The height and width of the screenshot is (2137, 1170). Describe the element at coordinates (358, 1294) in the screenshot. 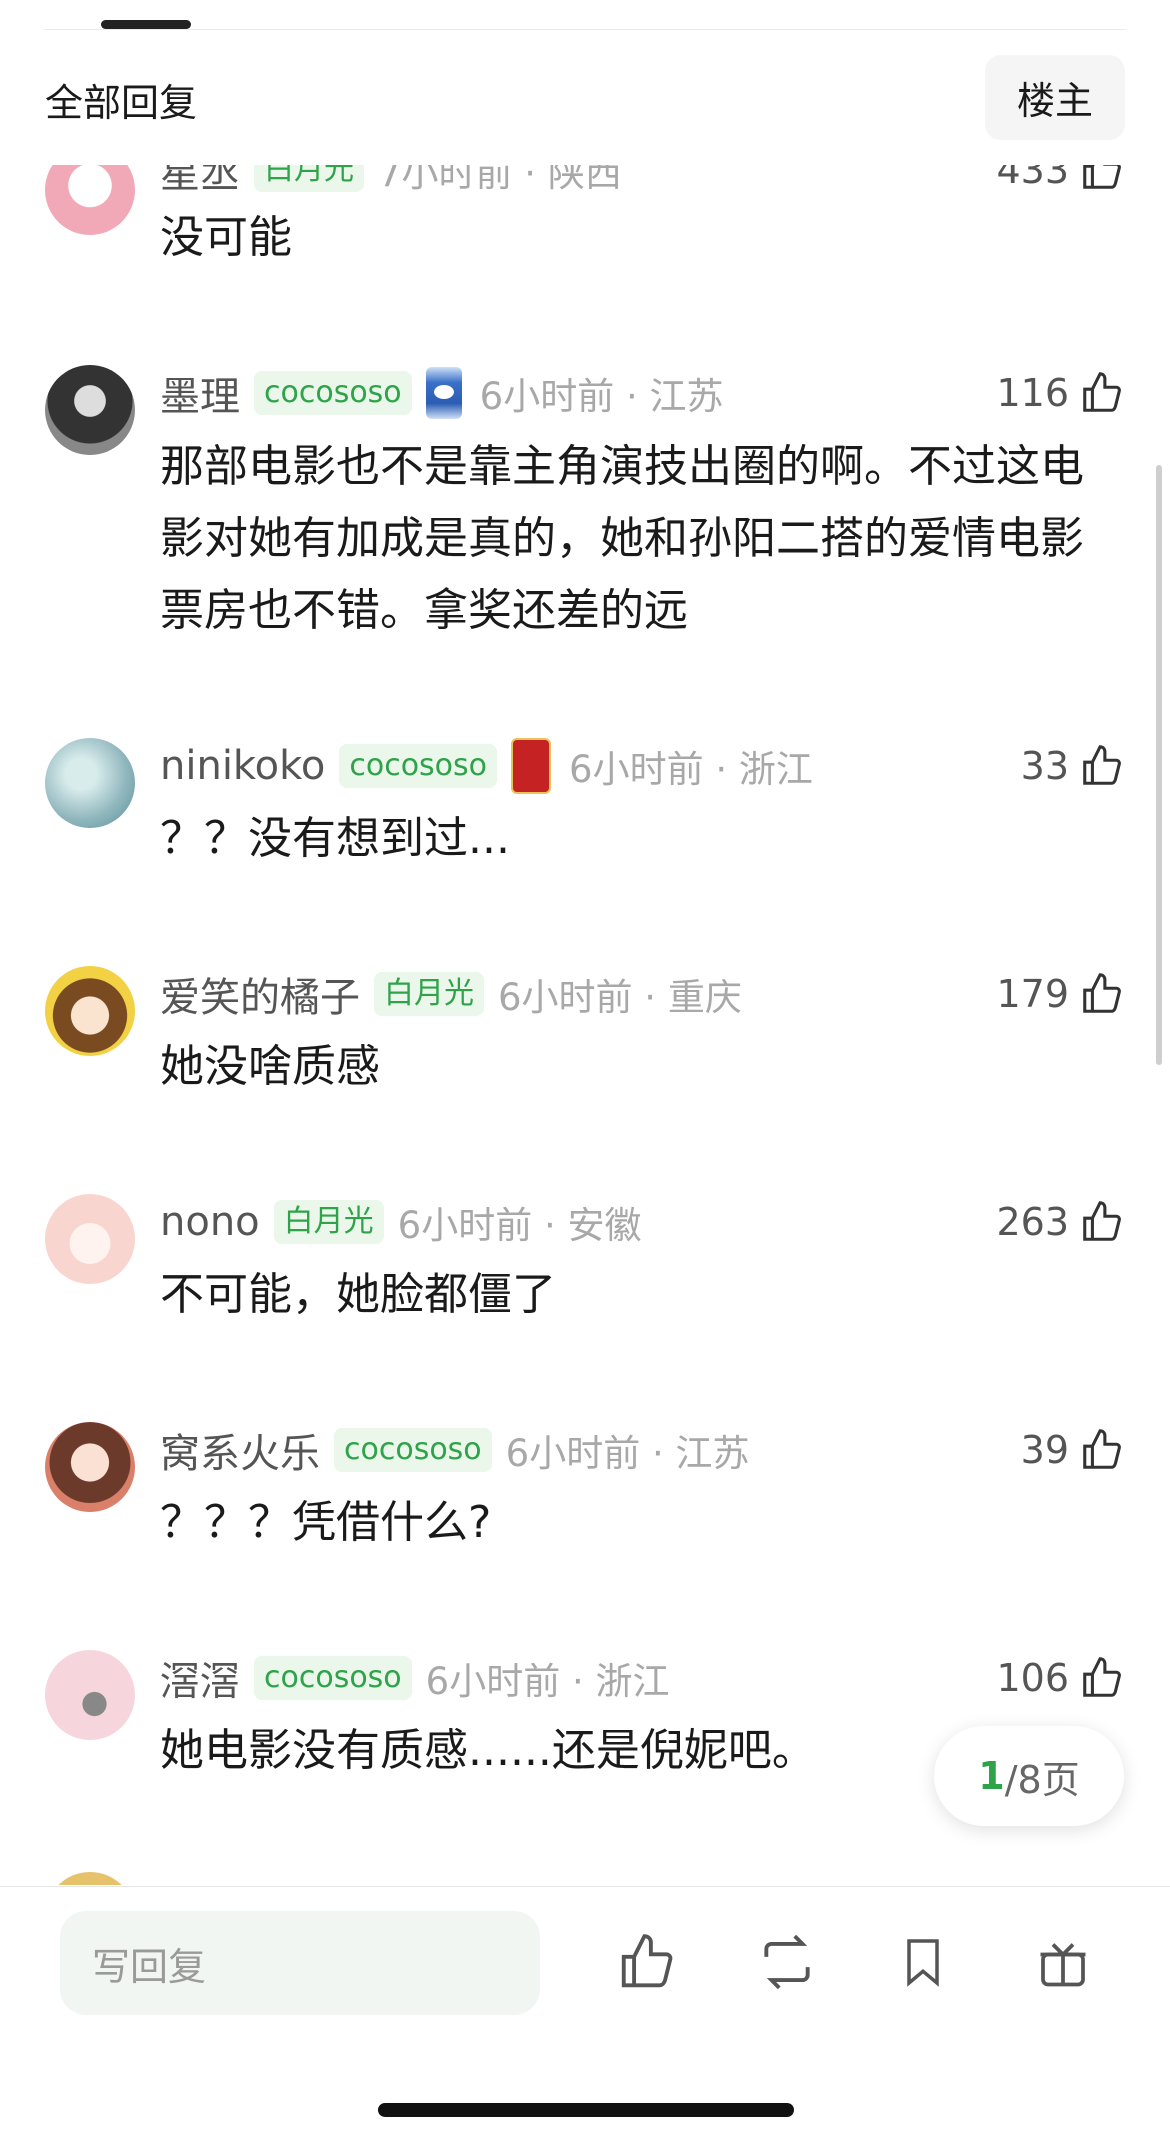

I see `comment-text: 不可能，她脸都僵了` at that location.